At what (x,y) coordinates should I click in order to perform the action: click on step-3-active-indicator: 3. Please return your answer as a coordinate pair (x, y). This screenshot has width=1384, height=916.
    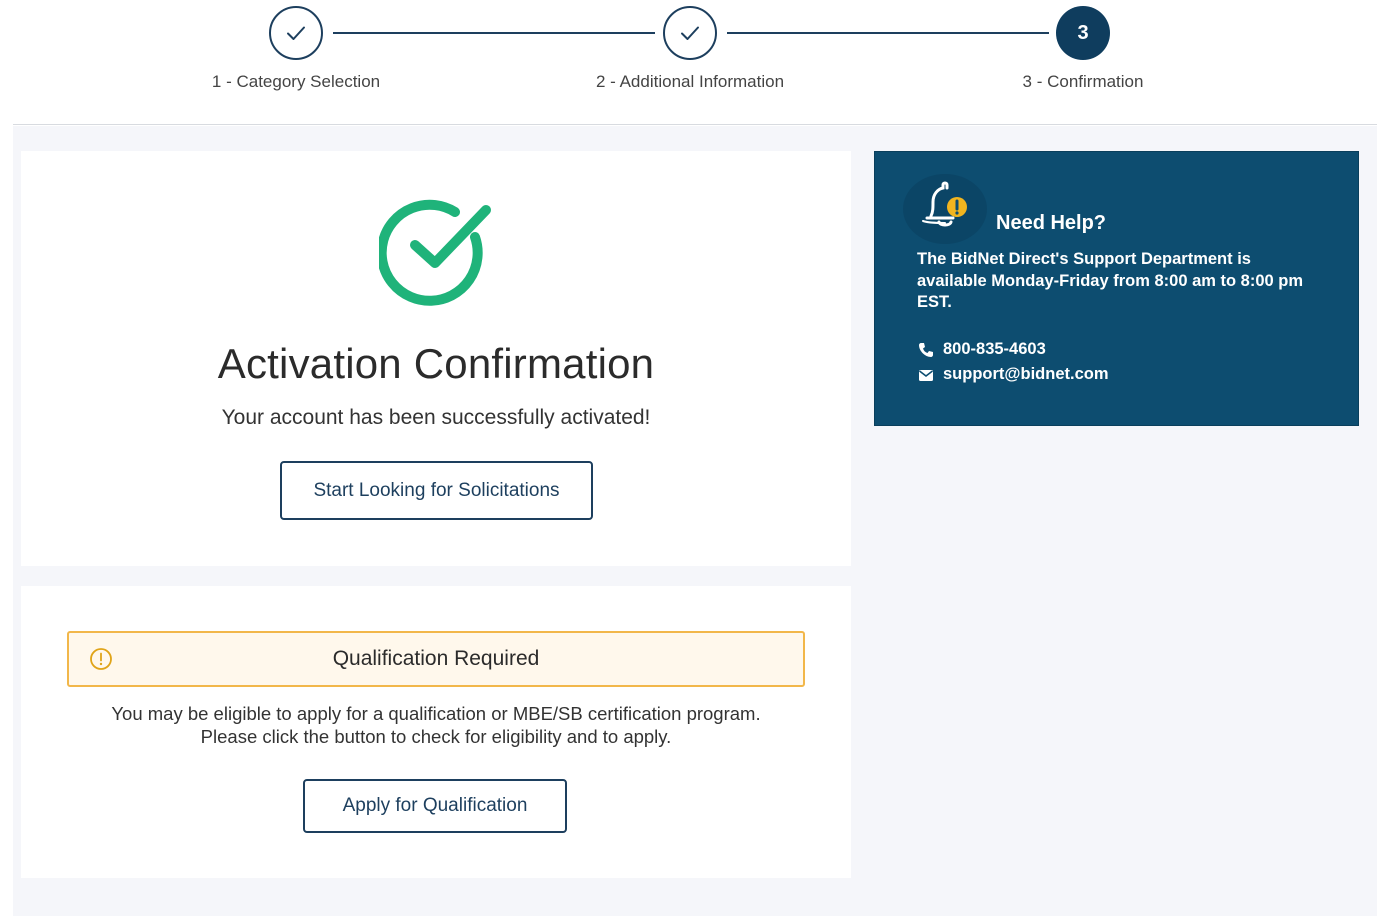
    Looking at the image, I should click on (1083, 33).